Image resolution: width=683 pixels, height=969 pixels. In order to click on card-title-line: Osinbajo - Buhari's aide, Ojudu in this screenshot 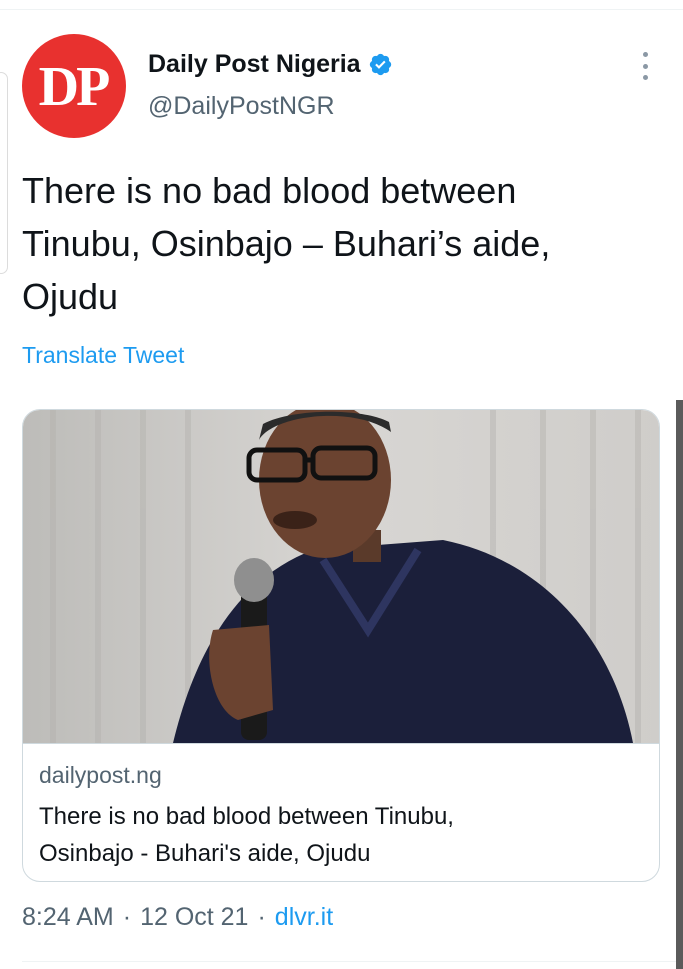, I will do `click(205, 853)`.